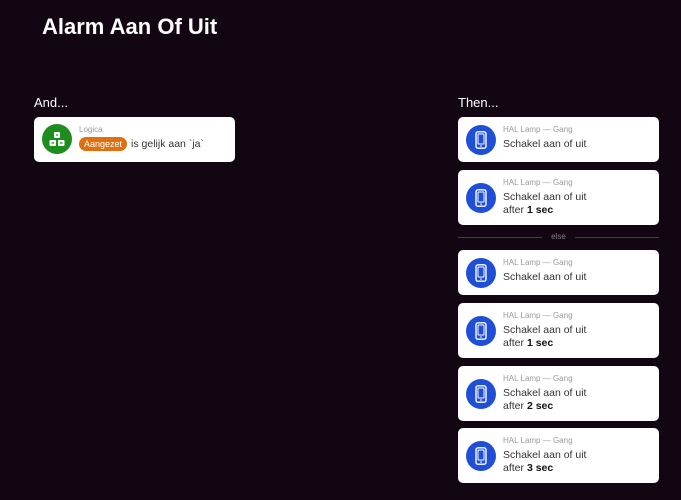 The height and width of the screenshot is (500, 681). I want to click on condition-category: Logica, so click(91, 129).